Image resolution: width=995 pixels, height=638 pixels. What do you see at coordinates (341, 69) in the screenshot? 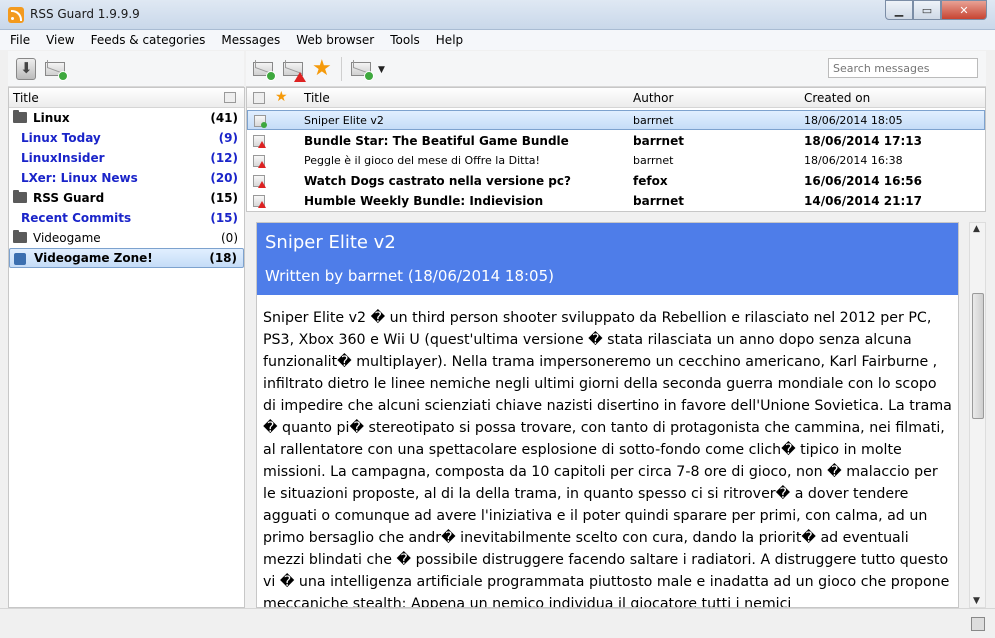
I see `toolbar-separator` at bounding box center [341, 69].